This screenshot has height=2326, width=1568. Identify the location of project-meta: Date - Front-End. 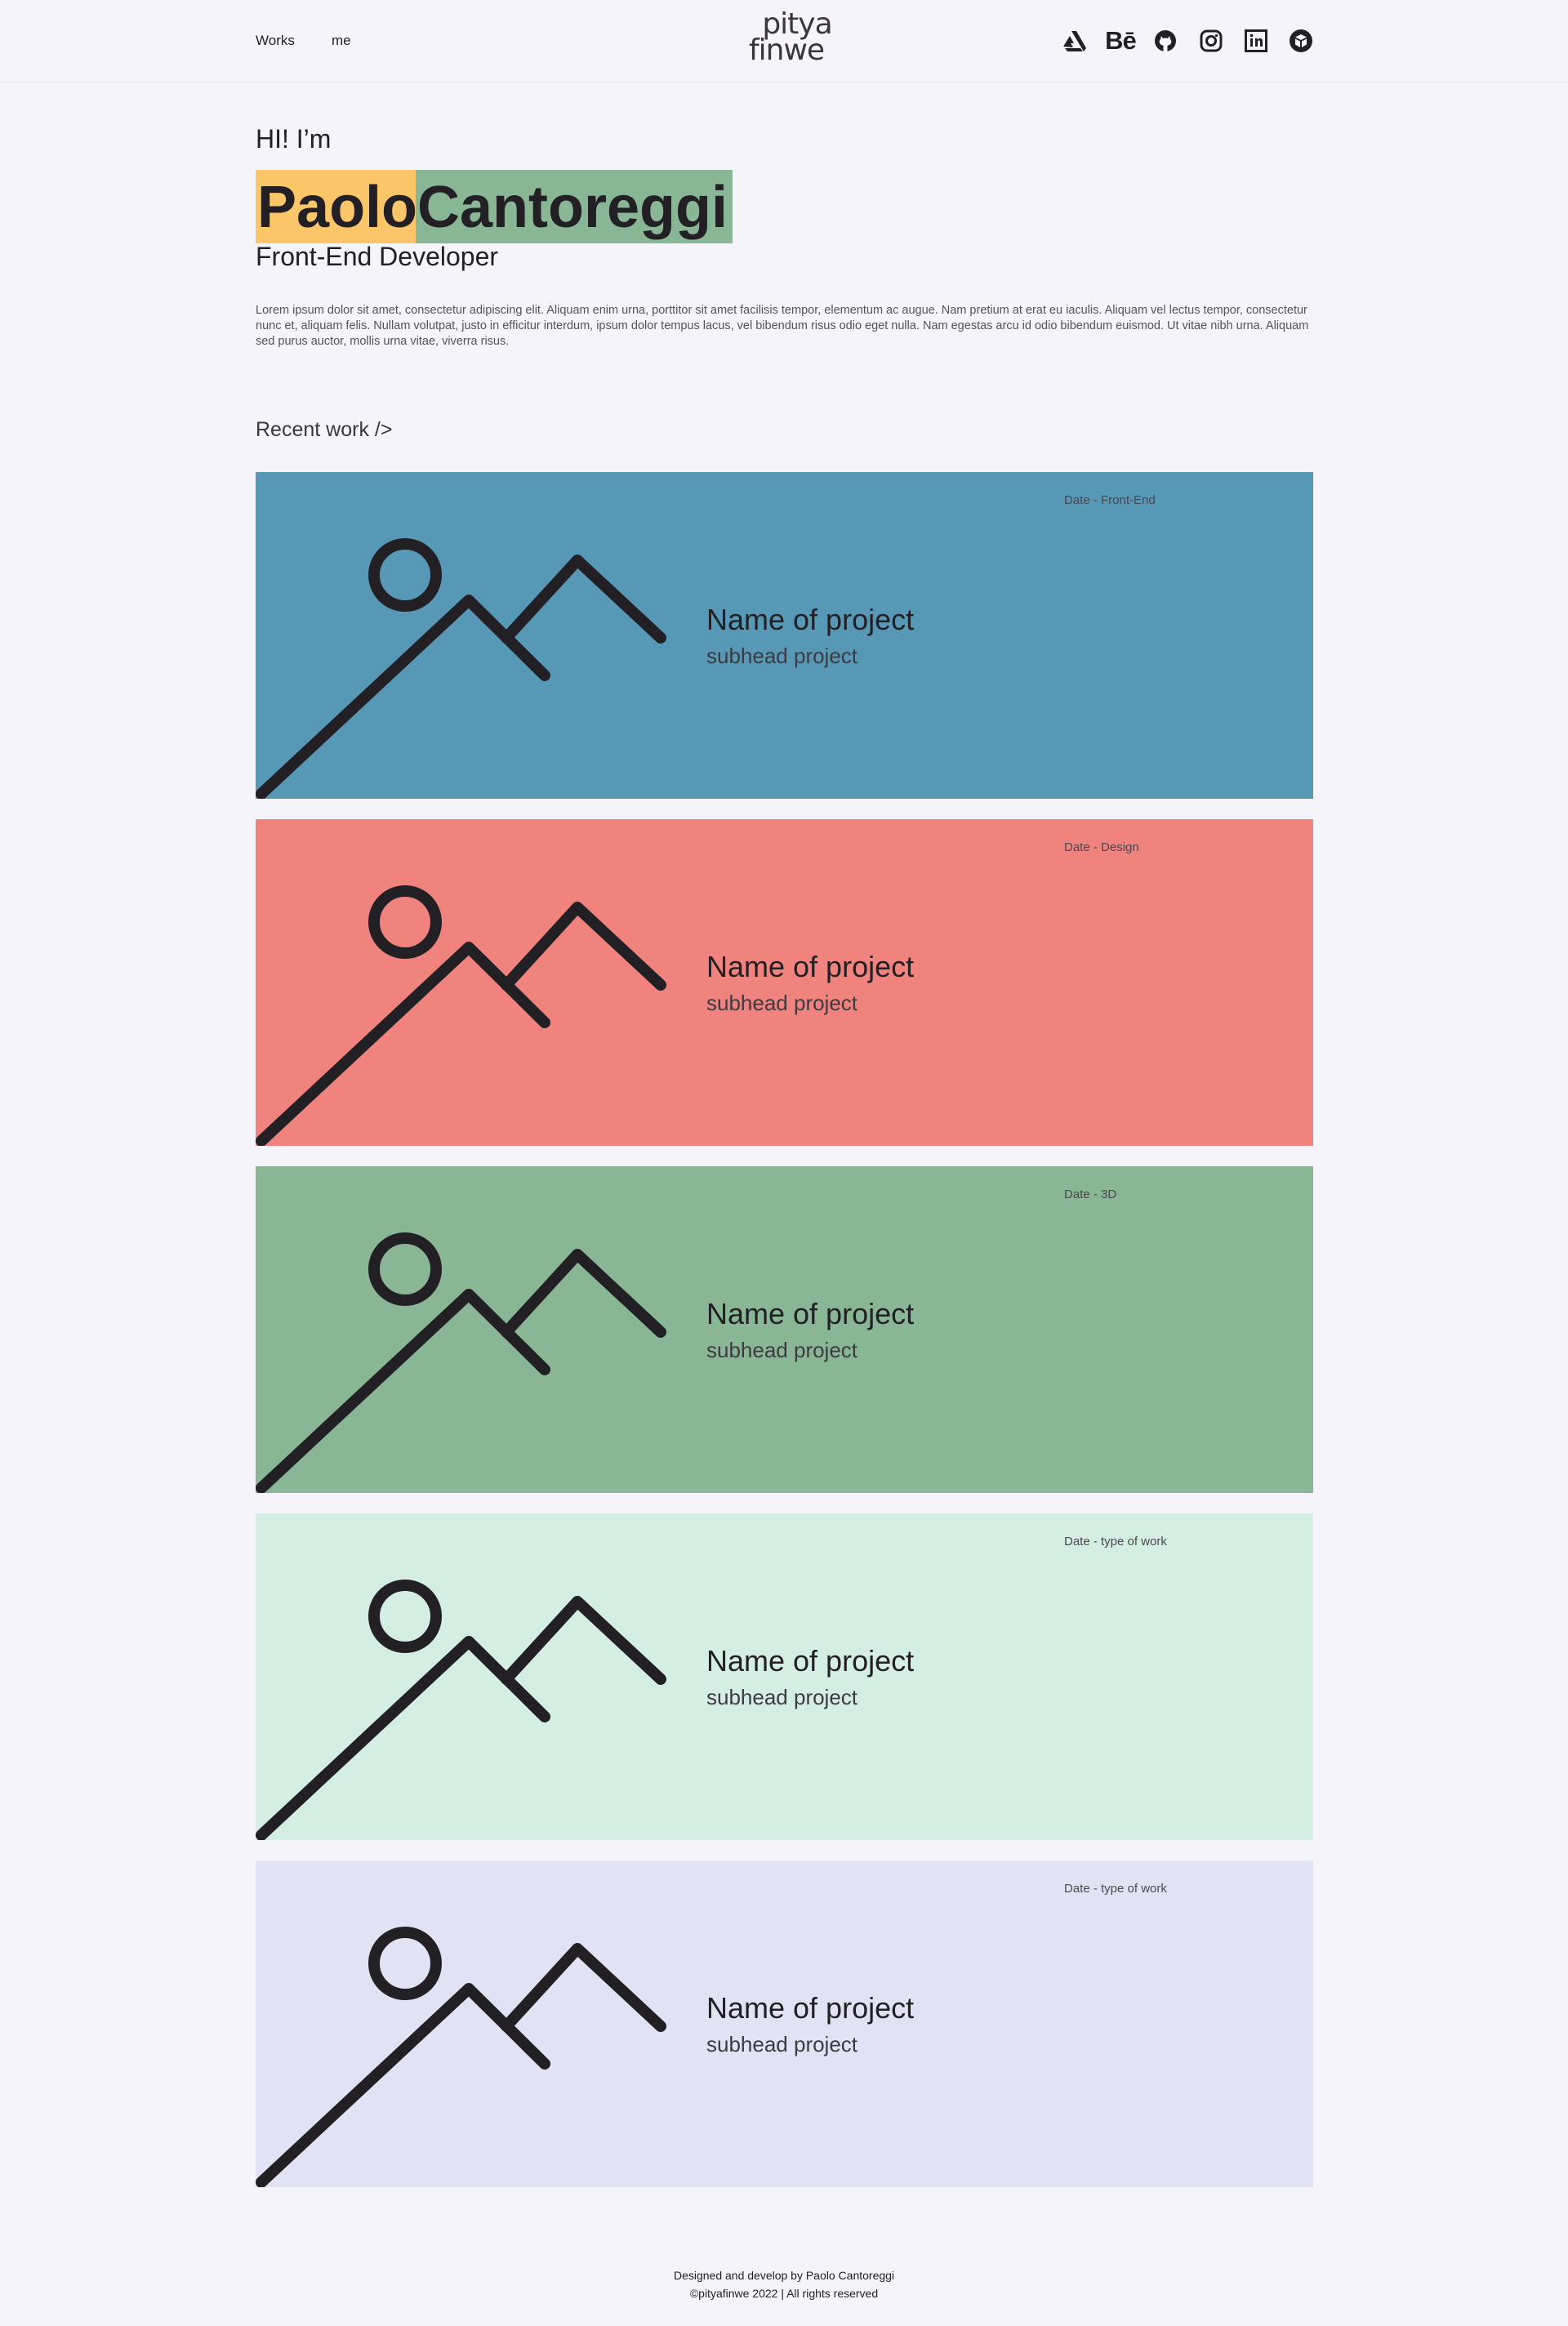
(1110, 500).